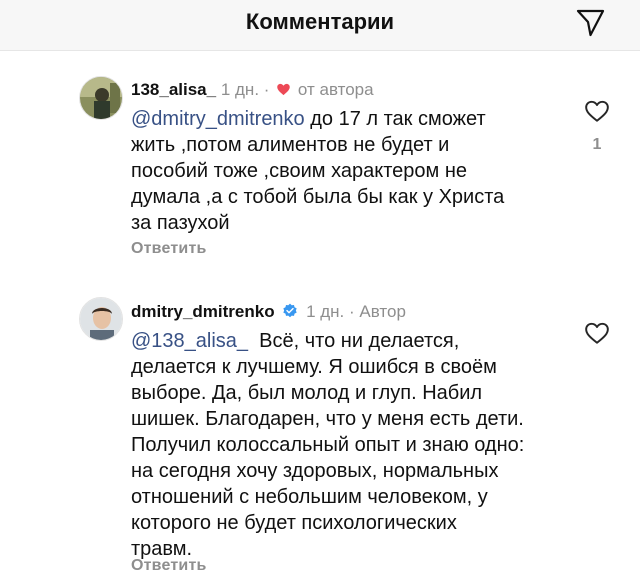 The image size is (640, 578). I want to click on header-divider, so click(320, 50).